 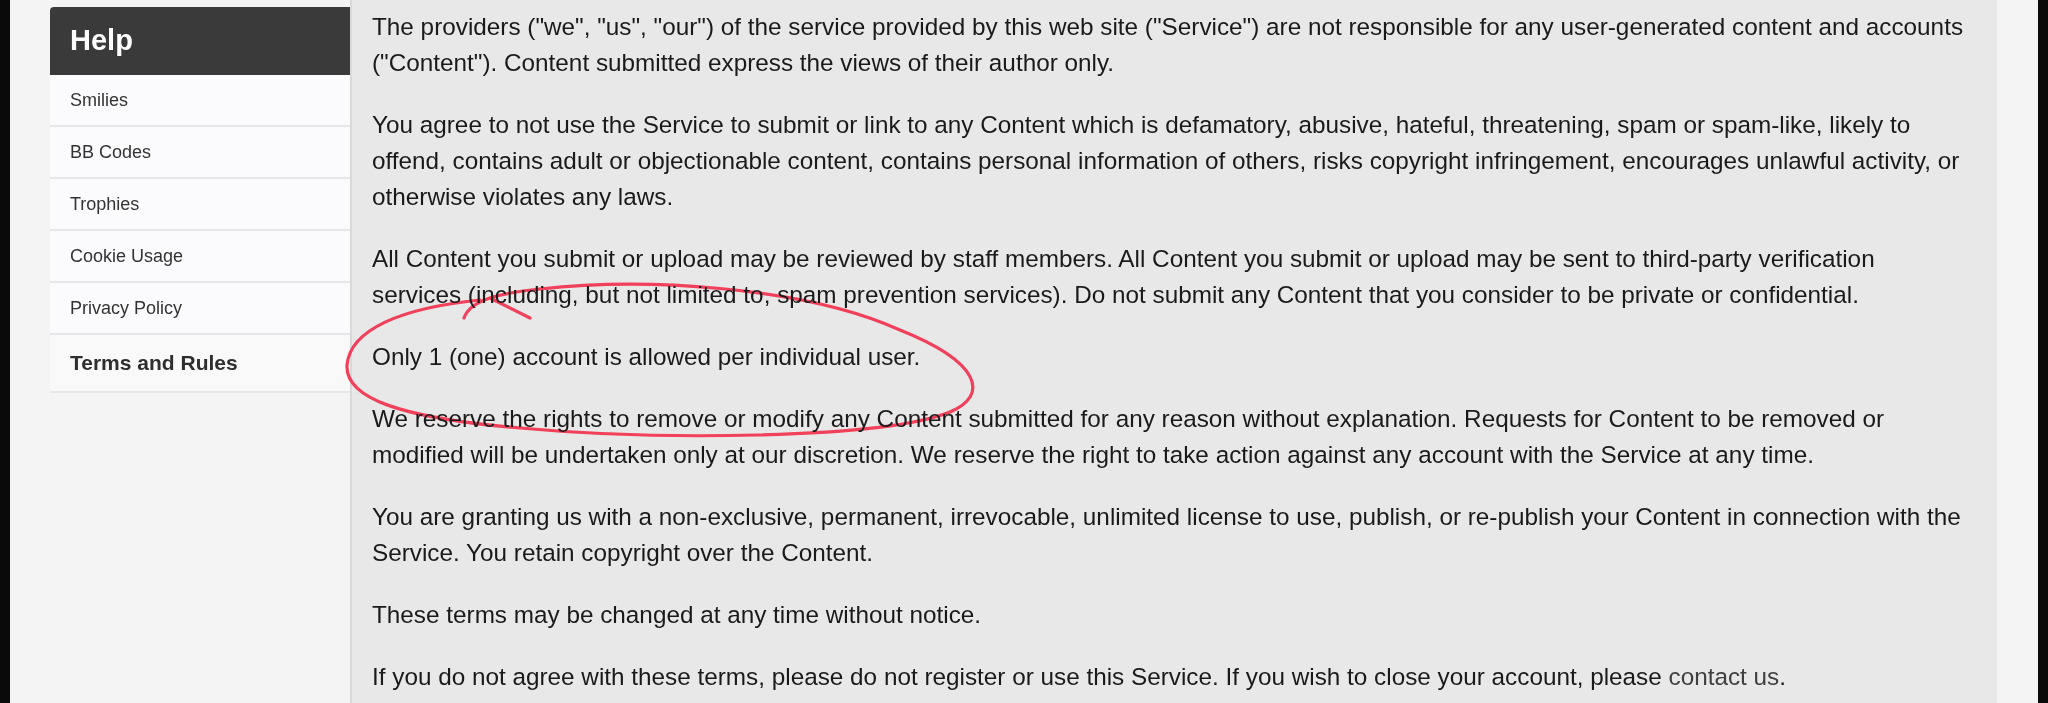 What do you see at coordinates (200, 153) in the screenshot?
I see `sidebar-item: BB Codes` at bounding box center [200, 153].